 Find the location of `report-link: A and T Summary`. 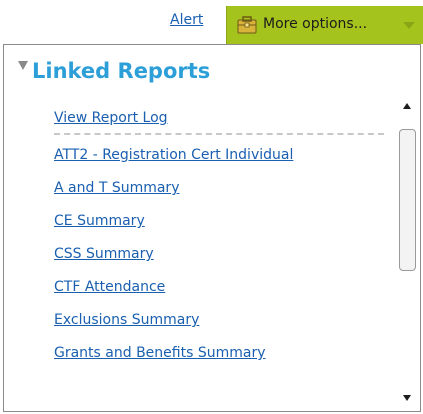

report-link: A and T Summary is located at coordinates (221, 188).